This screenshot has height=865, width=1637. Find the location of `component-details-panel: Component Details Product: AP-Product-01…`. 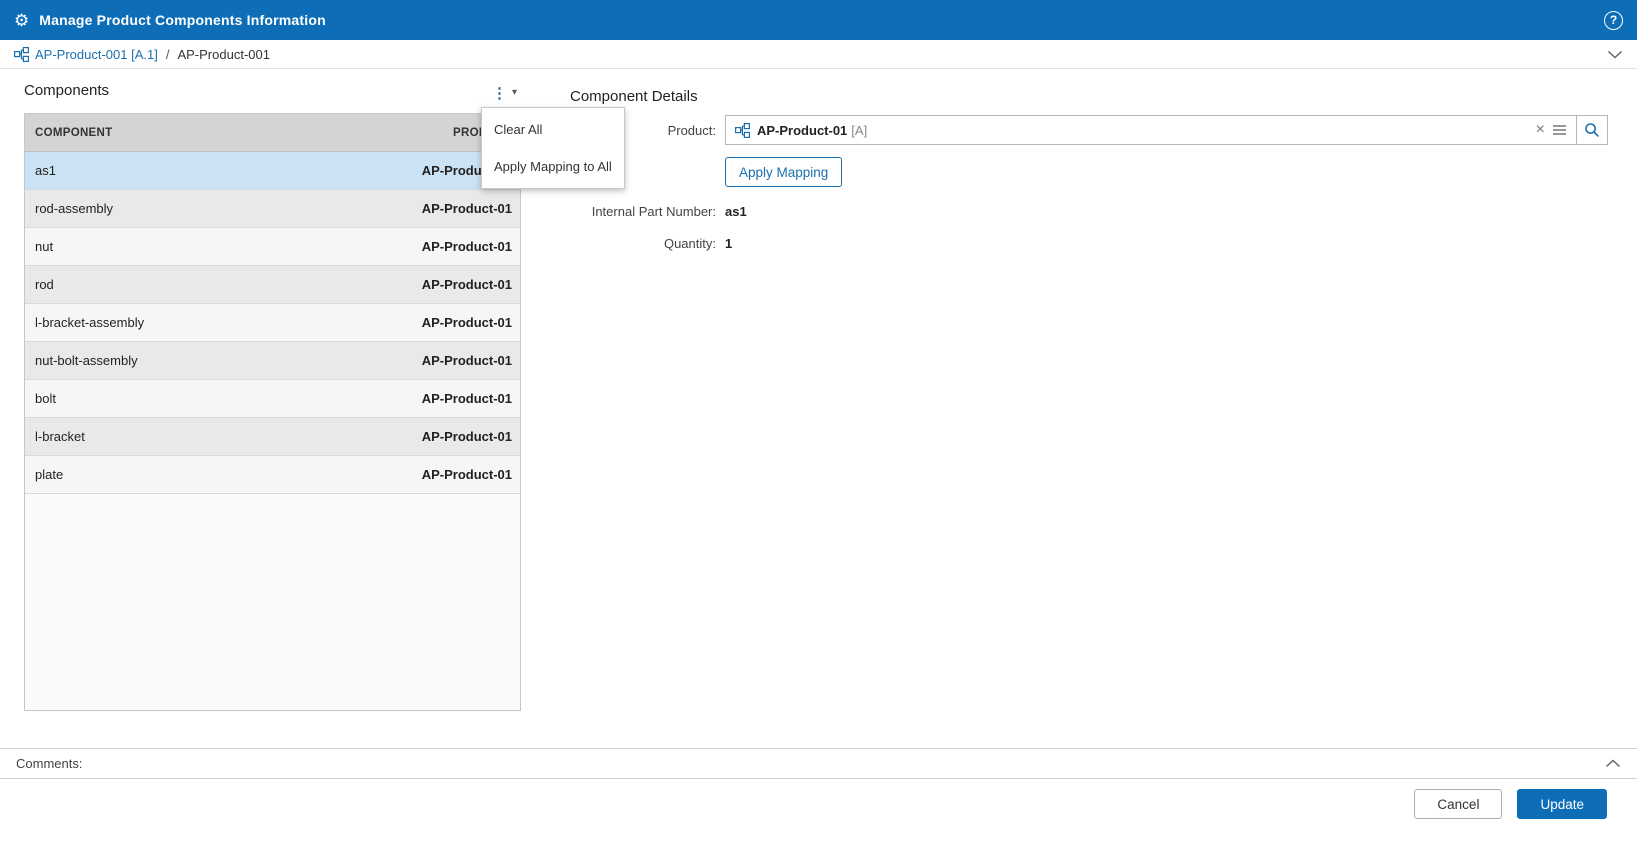

component-details-panel: Component Details Product: AP-Product-01… is located at coordinates (1089, 169).